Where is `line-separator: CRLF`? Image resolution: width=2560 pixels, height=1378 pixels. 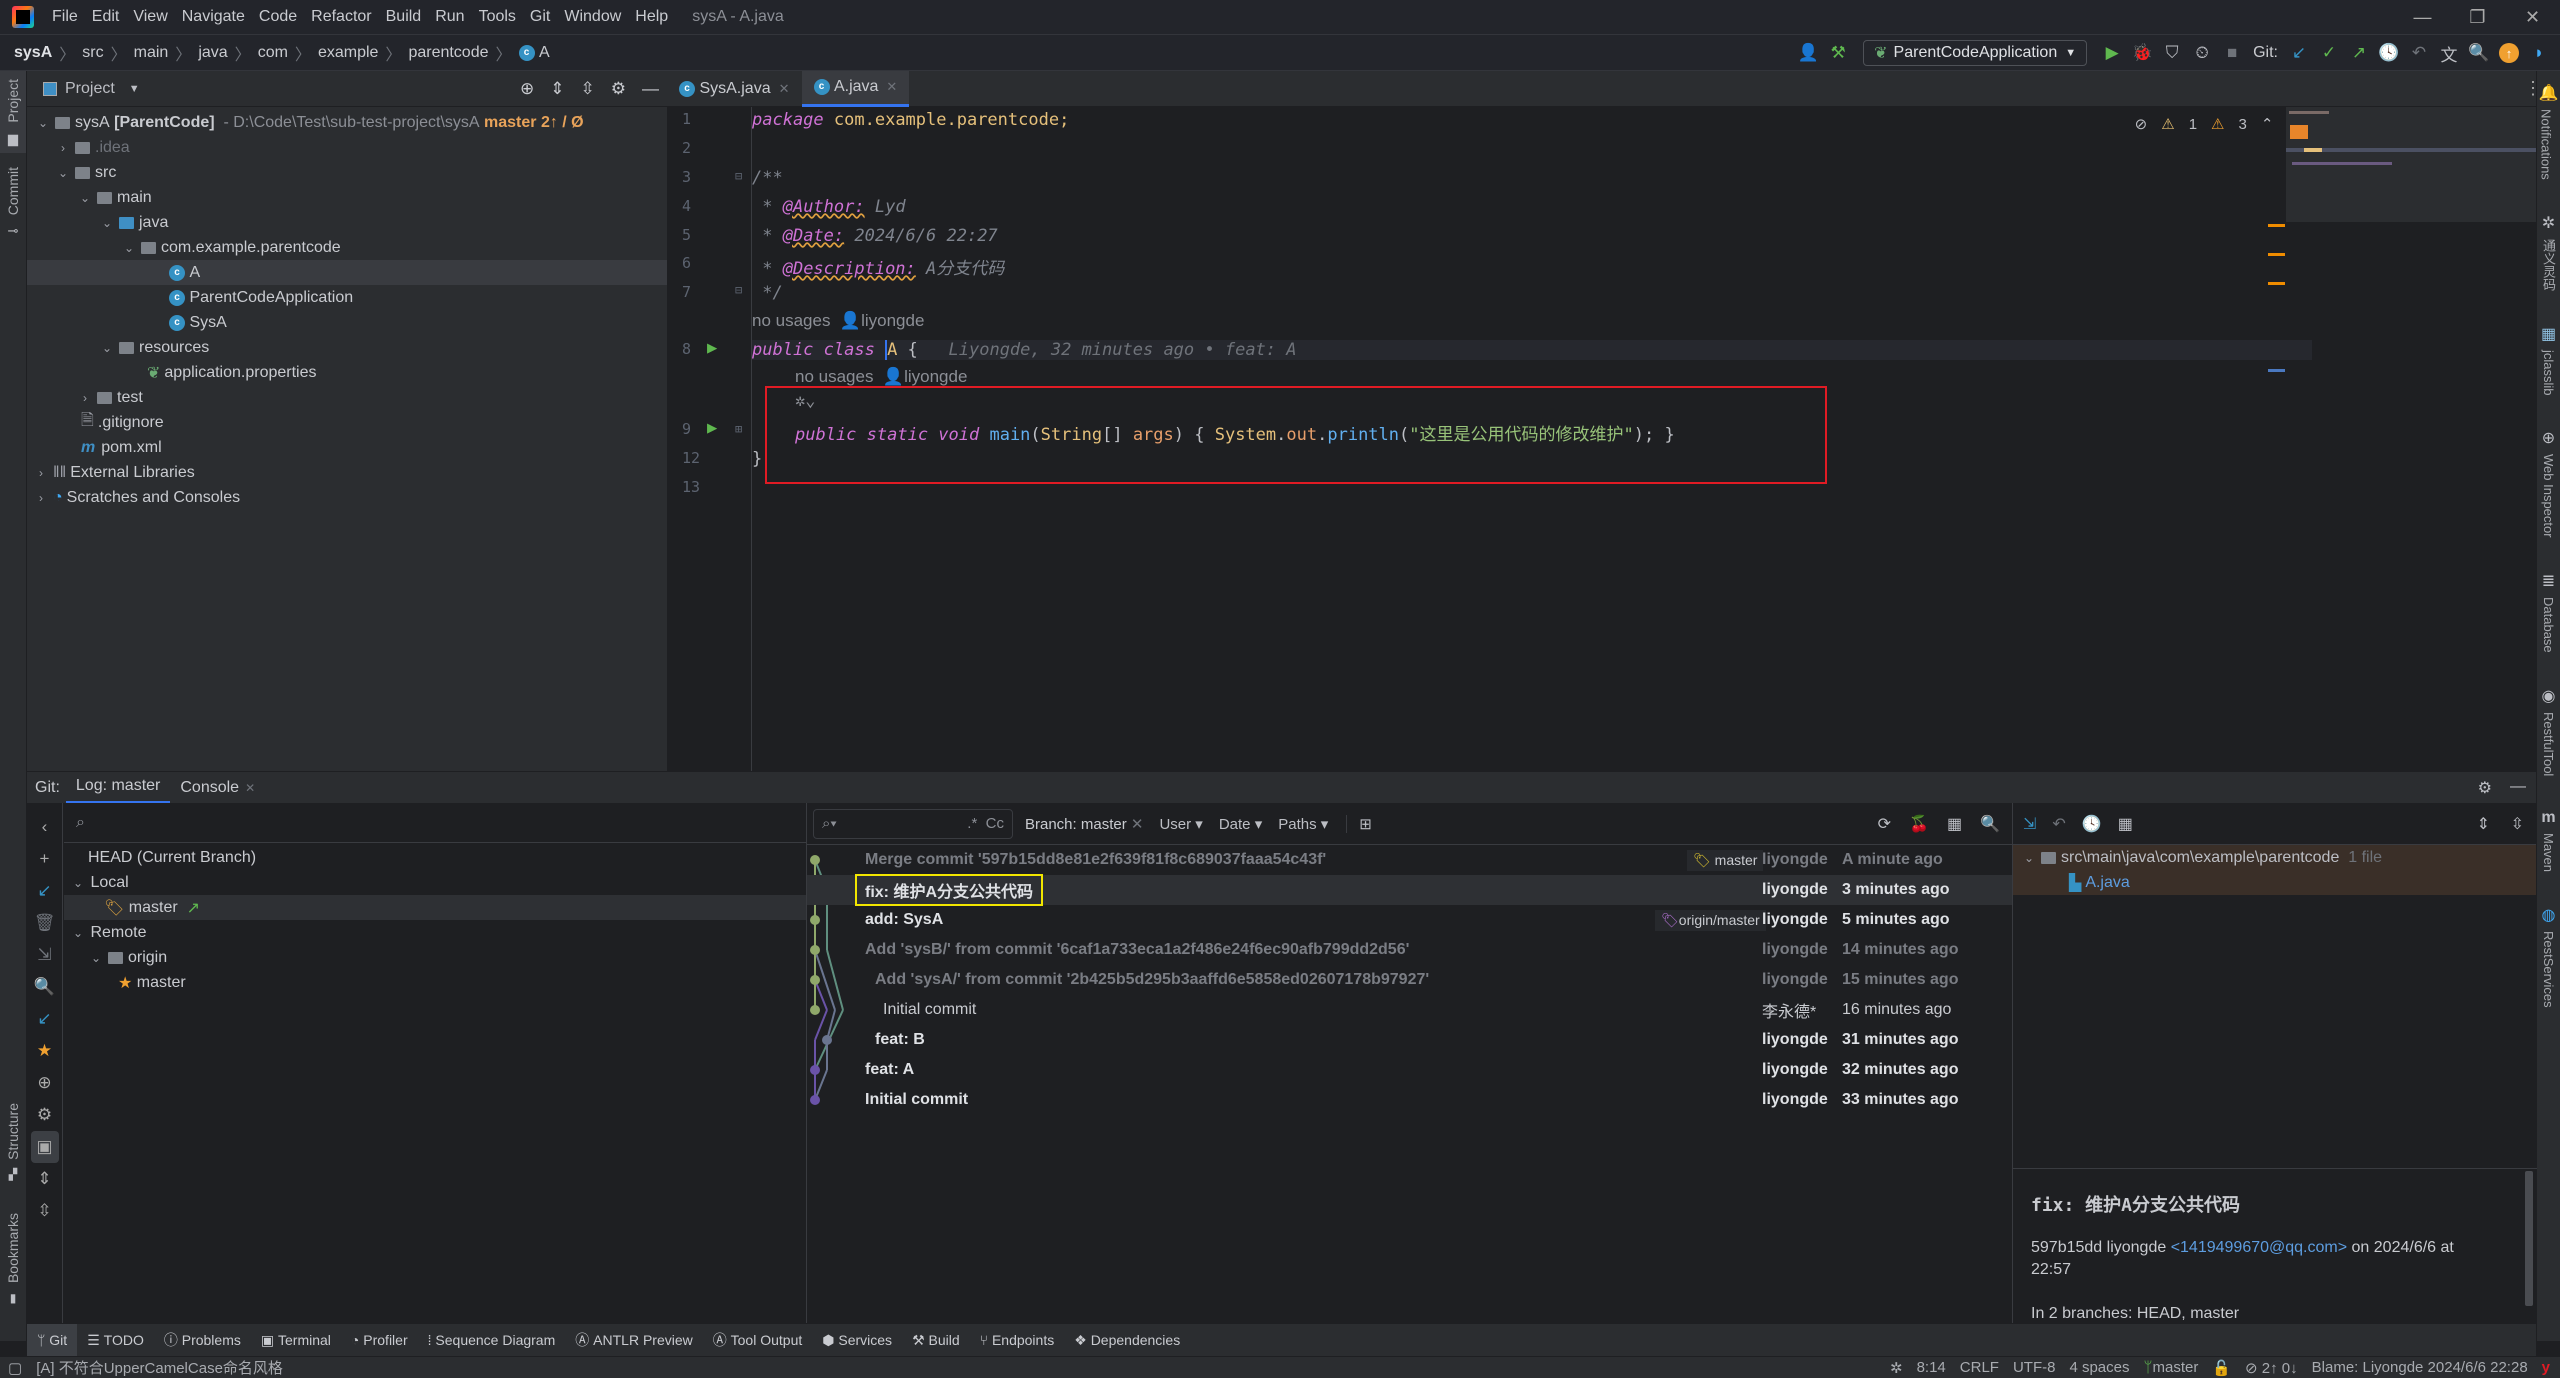
line-separator: CRLF is located at coordinates (1979, 1367).